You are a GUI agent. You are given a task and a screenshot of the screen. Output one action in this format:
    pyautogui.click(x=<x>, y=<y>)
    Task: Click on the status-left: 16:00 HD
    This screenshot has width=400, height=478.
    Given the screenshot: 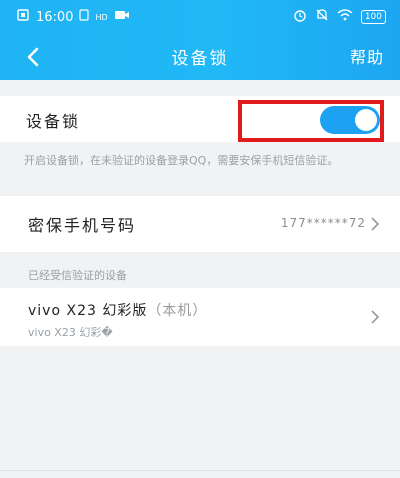 What is the action you would take?
    pyautogui.click(x=73, y=17)
    